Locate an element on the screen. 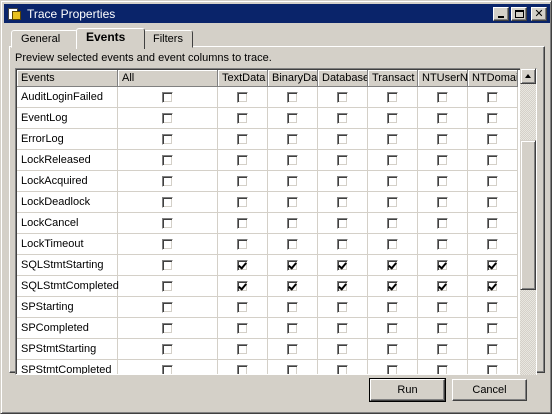 This screenshot has height=414, width=552. tab-filters: Filters is located at coordinates (168, 39).